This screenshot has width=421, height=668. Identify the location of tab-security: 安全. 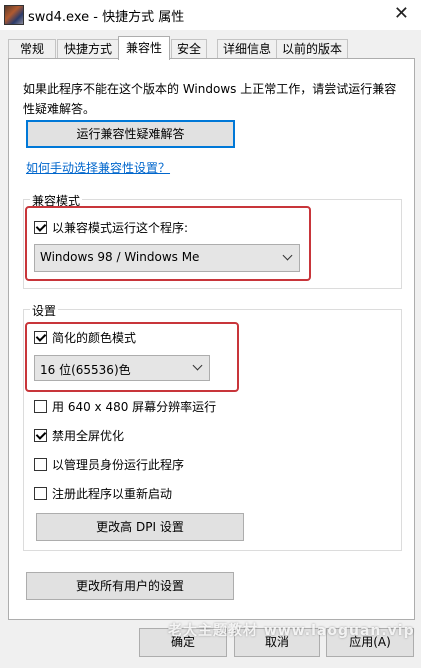
(189, 49).